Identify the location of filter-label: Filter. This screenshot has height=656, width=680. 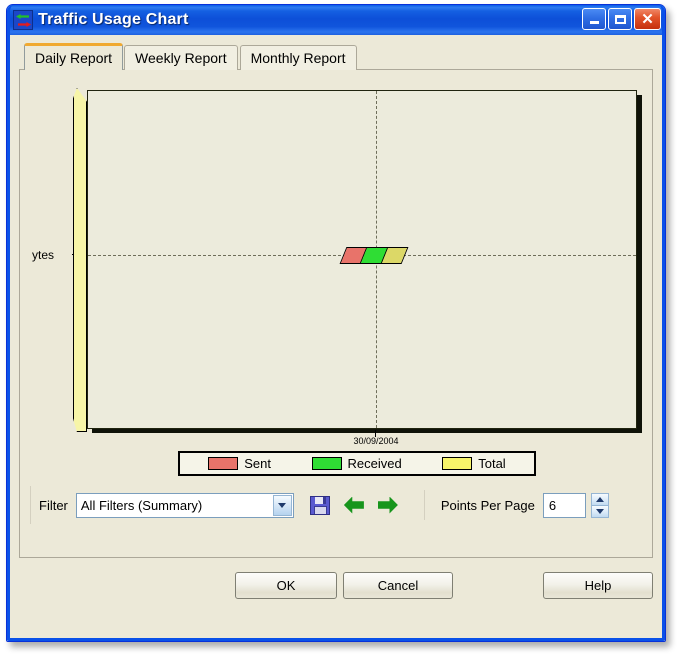
(53, 505).